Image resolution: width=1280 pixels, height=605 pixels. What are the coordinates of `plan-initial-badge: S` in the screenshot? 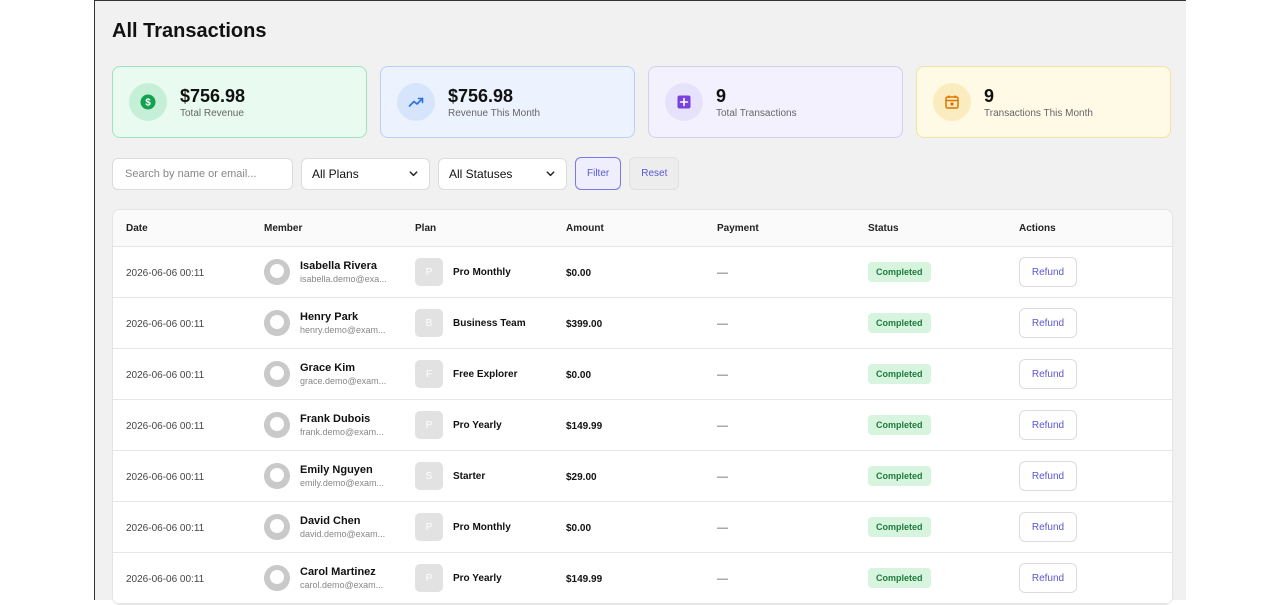 It's located at (429, 476).